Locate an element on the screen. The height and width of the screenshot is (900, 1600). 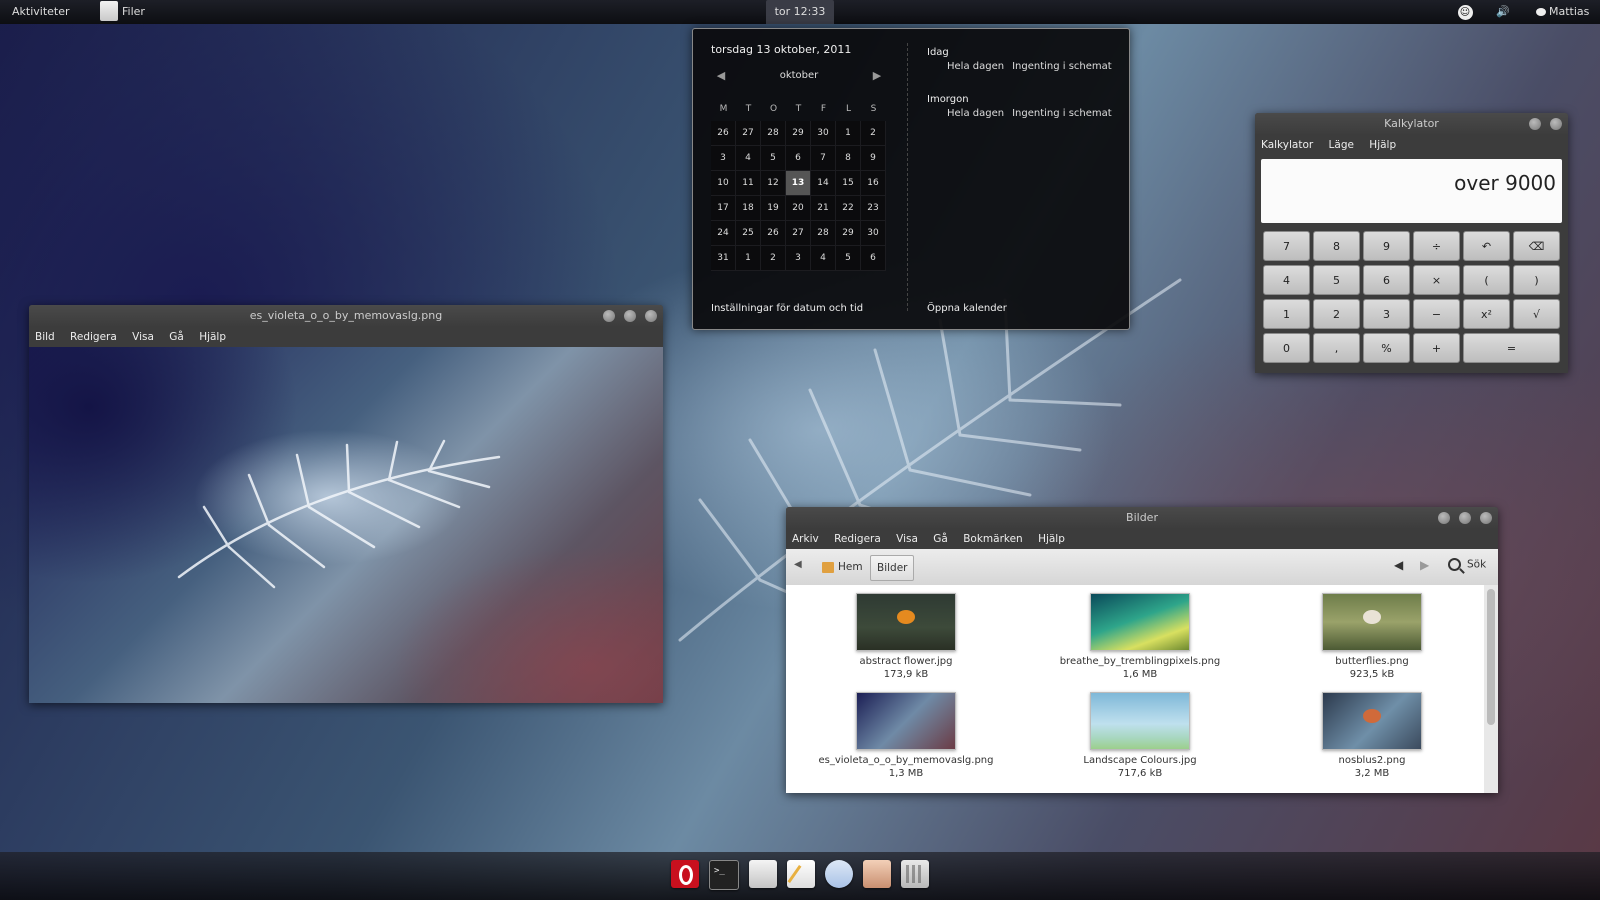
date-time-settings-link: Inställningar för datum och tid is located at coordinates (787, 308).